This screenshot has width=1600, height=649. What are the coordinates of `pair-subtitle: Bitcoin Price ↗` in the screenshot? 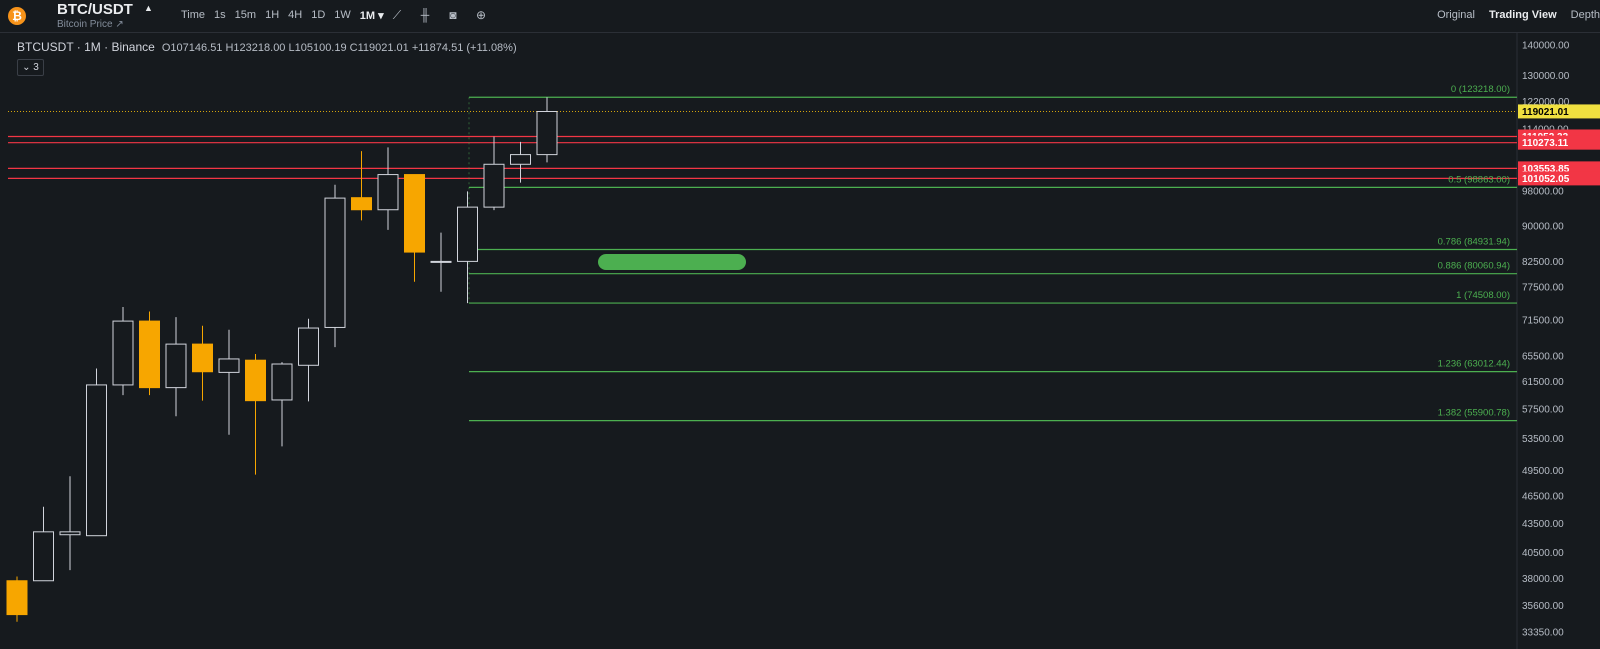 It's located at (90, 24).